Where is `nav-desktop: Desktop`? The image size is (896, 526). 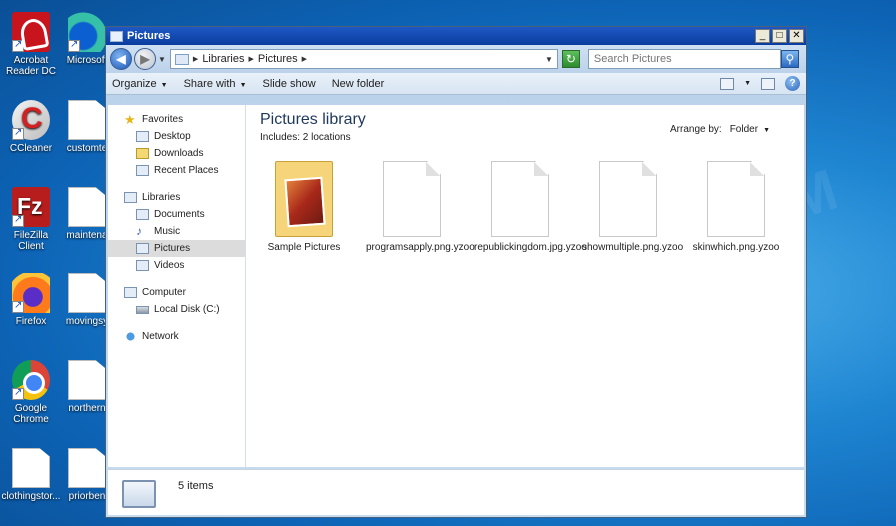
nav-desktop: Desktop is located at coordinates (176, 136).